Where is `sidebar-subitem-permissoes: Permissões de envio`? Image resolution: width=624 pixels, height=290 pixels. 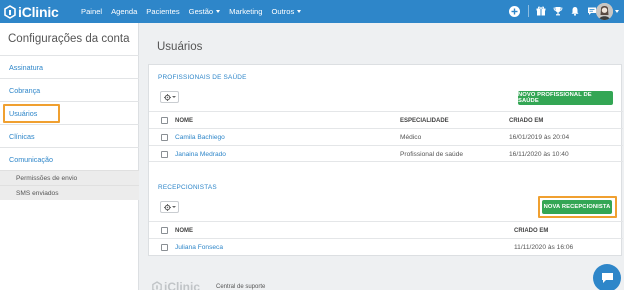 sidebar-subitem-permissoes: Permissões de envio is located at coordinates (69, 177).